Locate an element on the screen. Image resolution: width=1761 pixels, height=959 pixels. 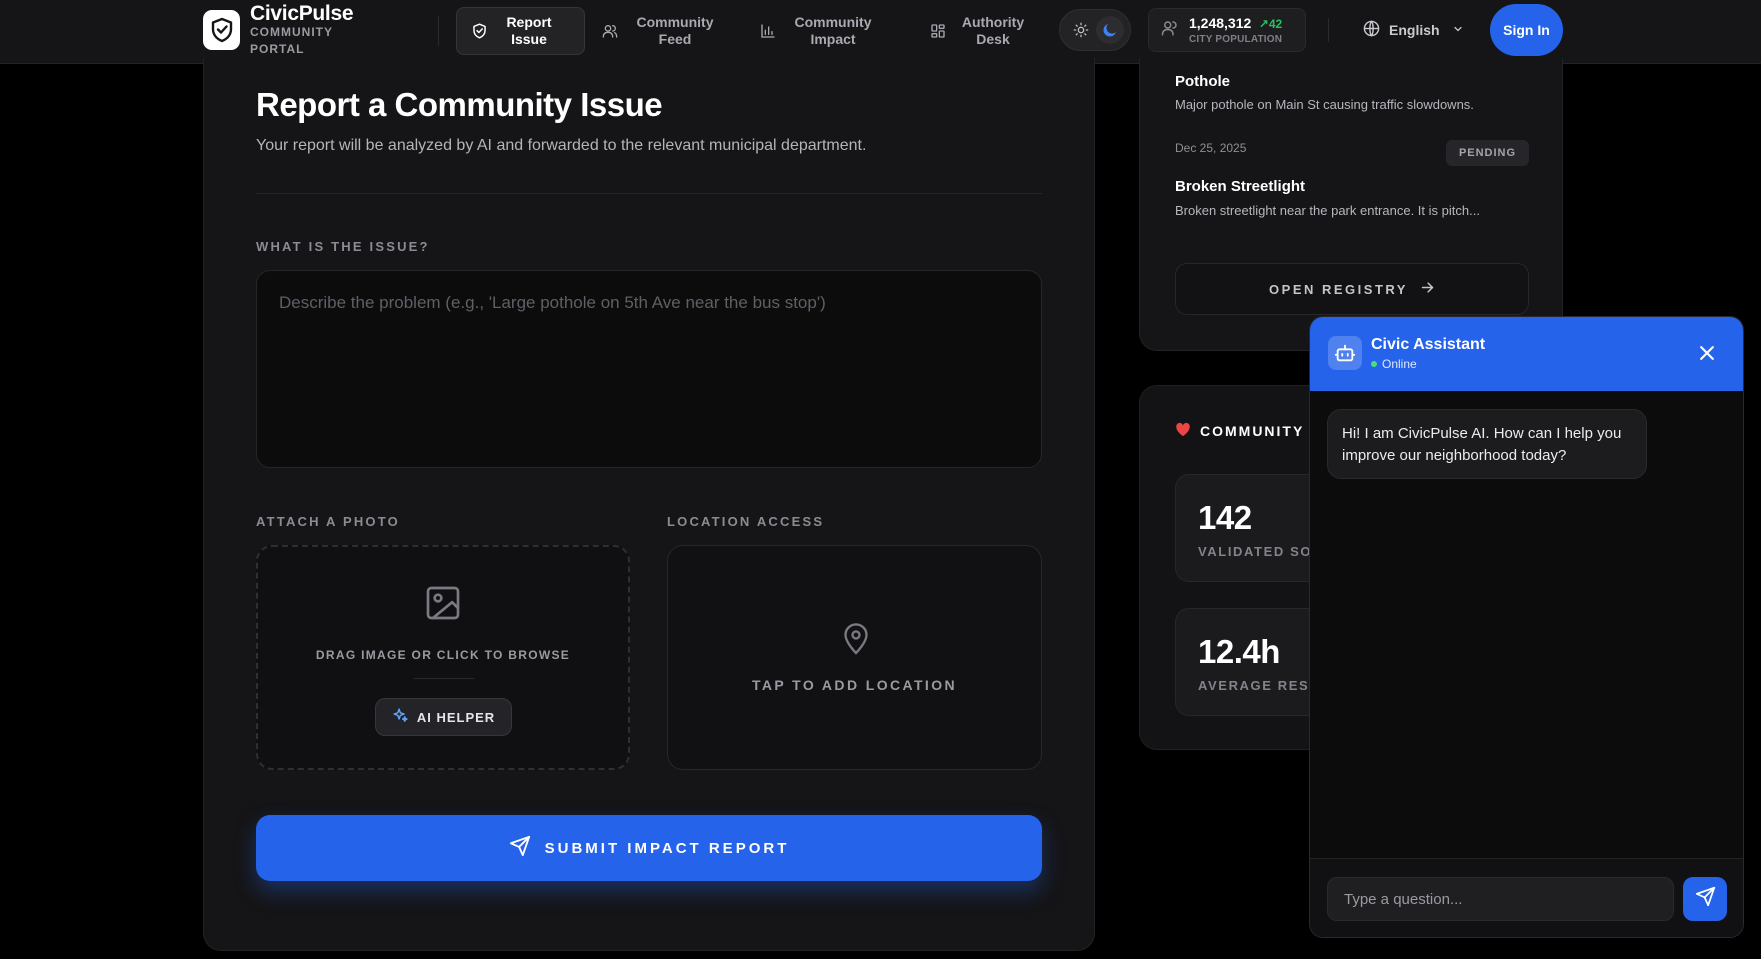
brand: CivicPulse COMMUNITY PORTAL is located at coordinates (278, 30).